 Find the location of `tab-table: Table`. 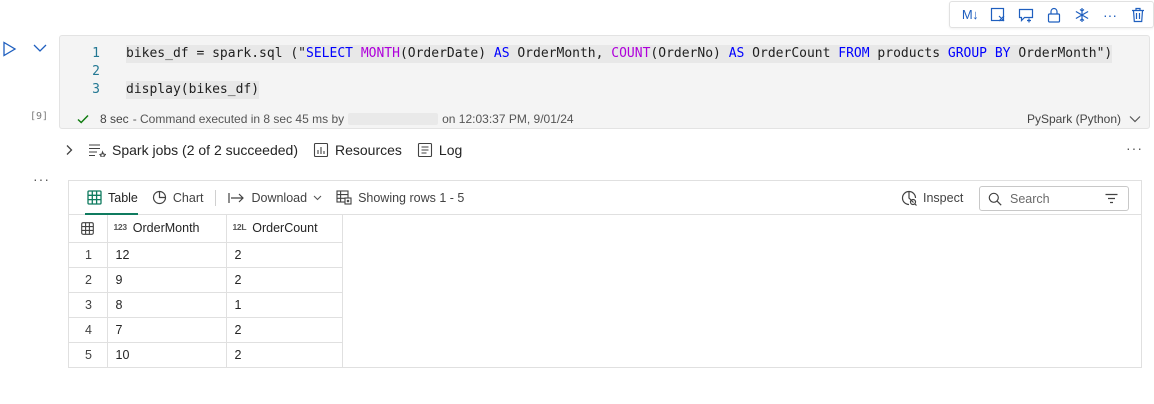

tab-table: Table is located at coordinates (111, 198).